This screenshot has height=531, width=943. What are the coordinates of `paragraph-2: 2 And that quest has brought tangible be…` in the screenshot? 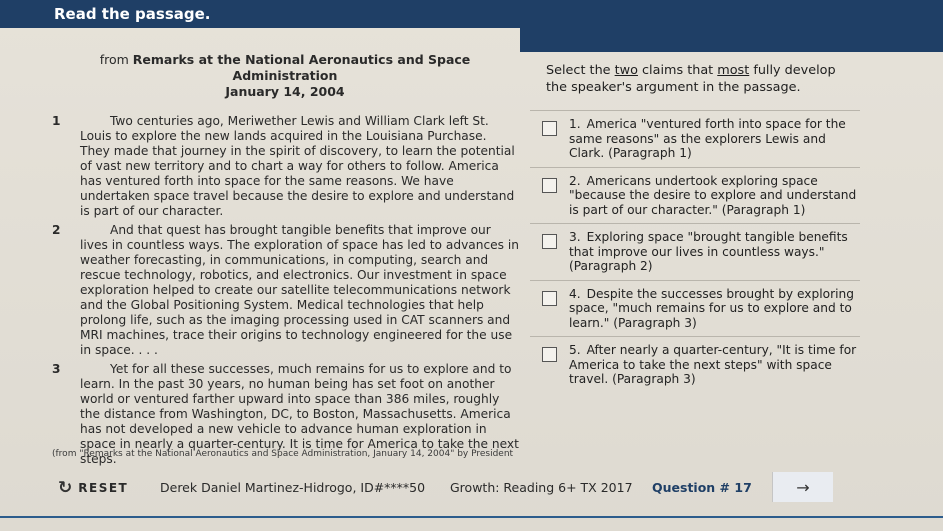 It's located at (285, 290).